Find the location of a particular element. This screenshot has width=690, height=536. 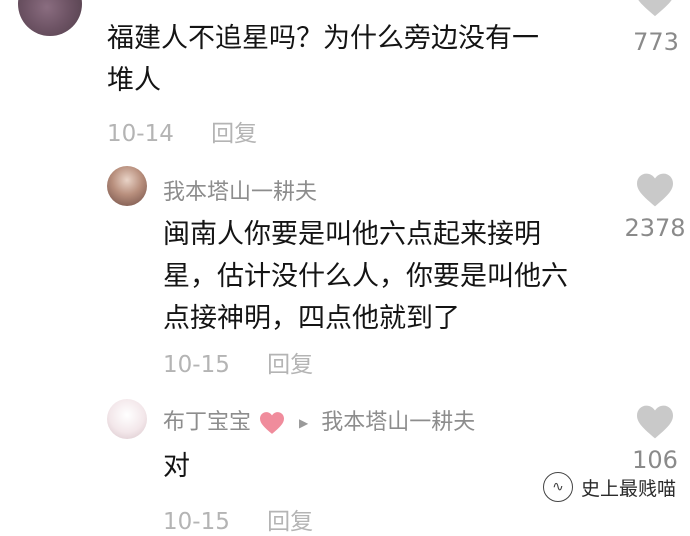

comment-text-line: 星，估计没什么人，你要是叫他六 is located at coordinates (365, 276).